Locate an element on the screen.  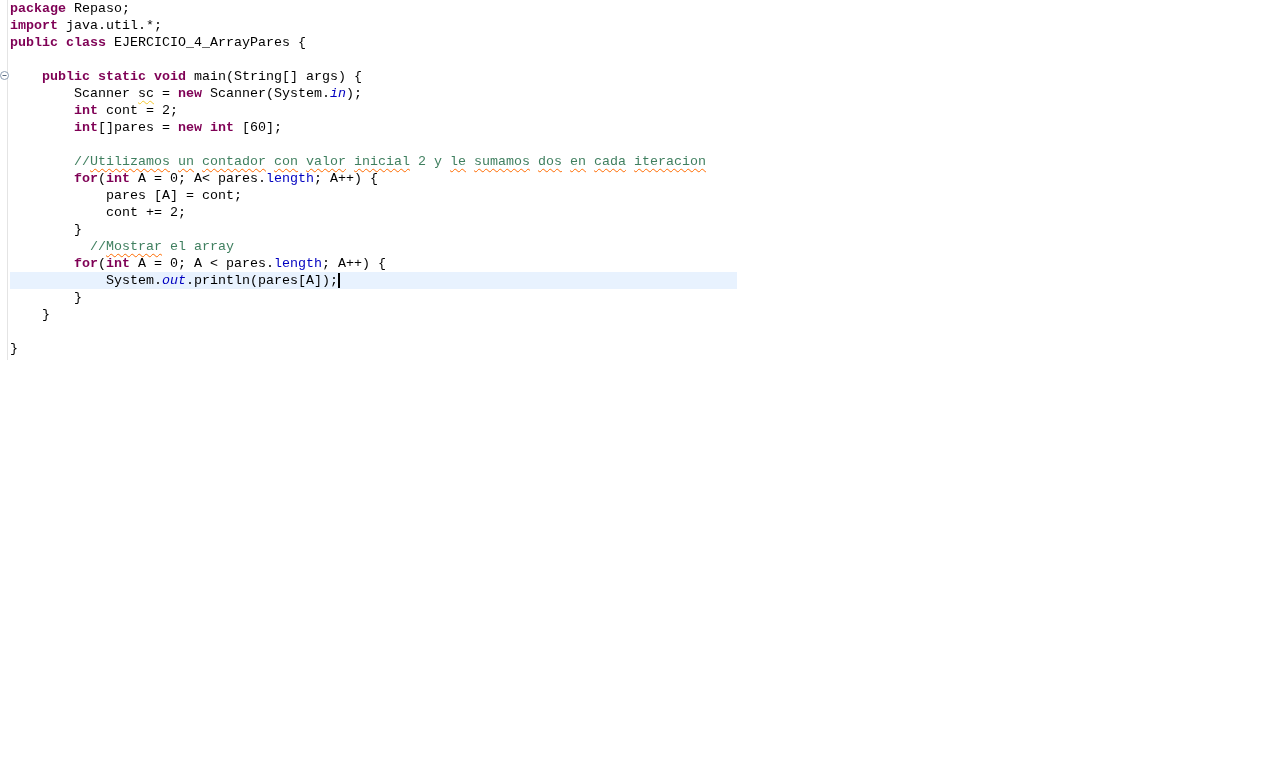
code-line: public static void main(String[] args) { is located at coordinates (201, 76).